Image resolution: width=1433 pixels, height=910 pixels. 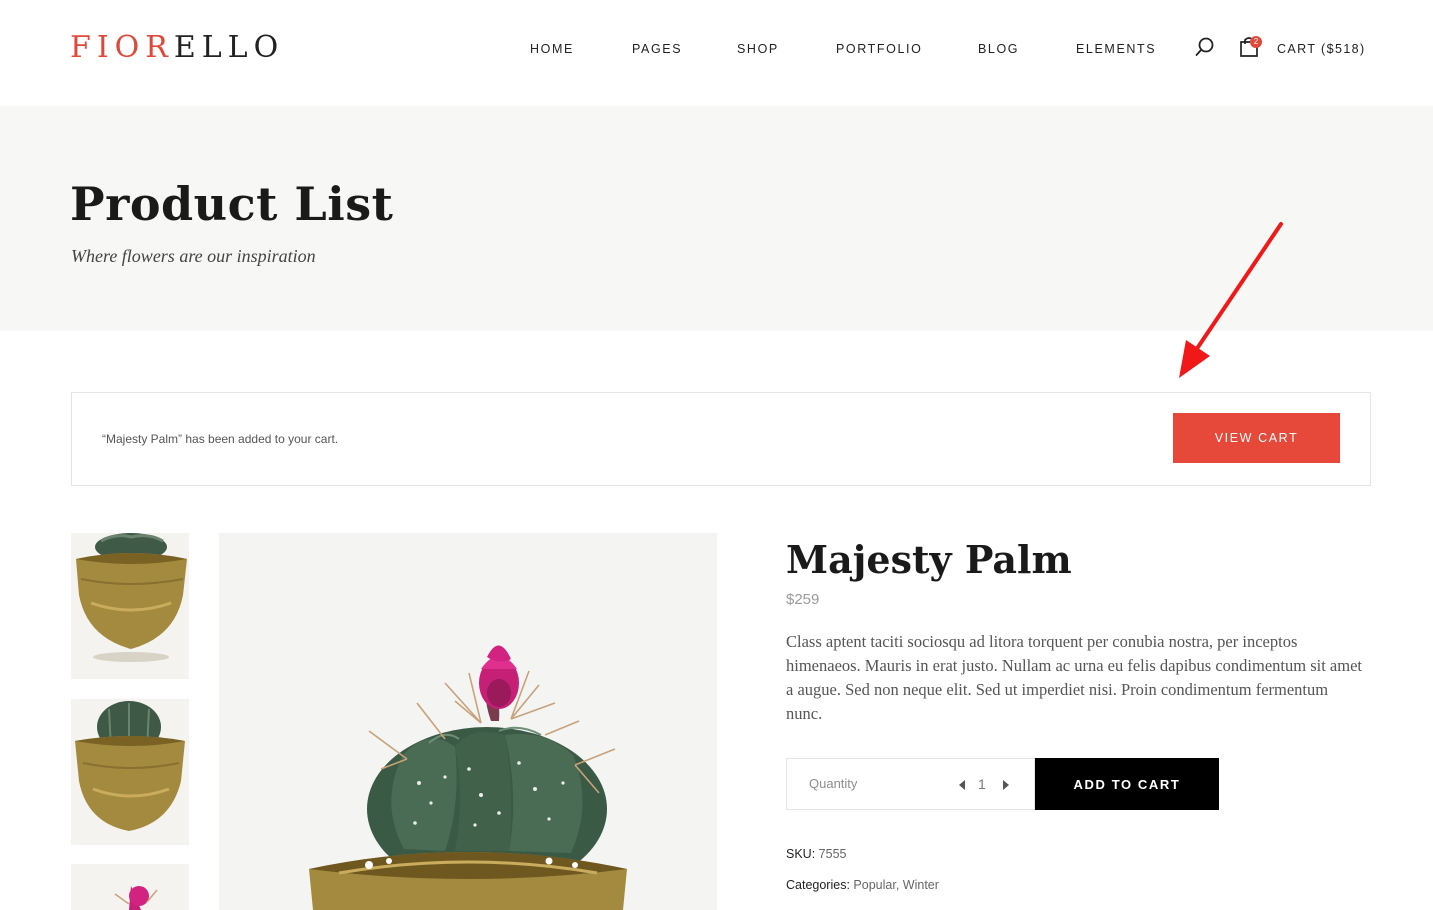 What do you see at coordinates (833, 783) in the screenshot?
I see `quantity-label: Quantity` at bounding box center [833, 783].